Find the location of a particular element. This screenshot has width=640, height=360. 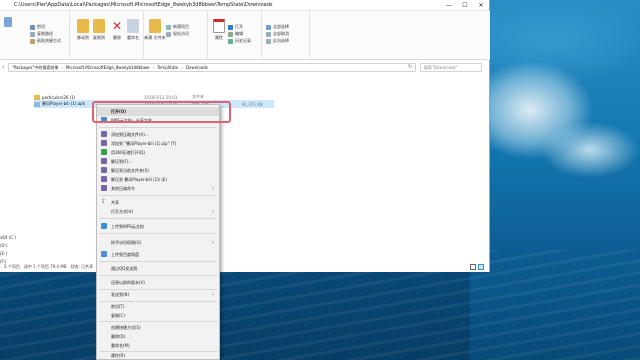

maximize-button: ☐ is located at coordinates (465, 5).